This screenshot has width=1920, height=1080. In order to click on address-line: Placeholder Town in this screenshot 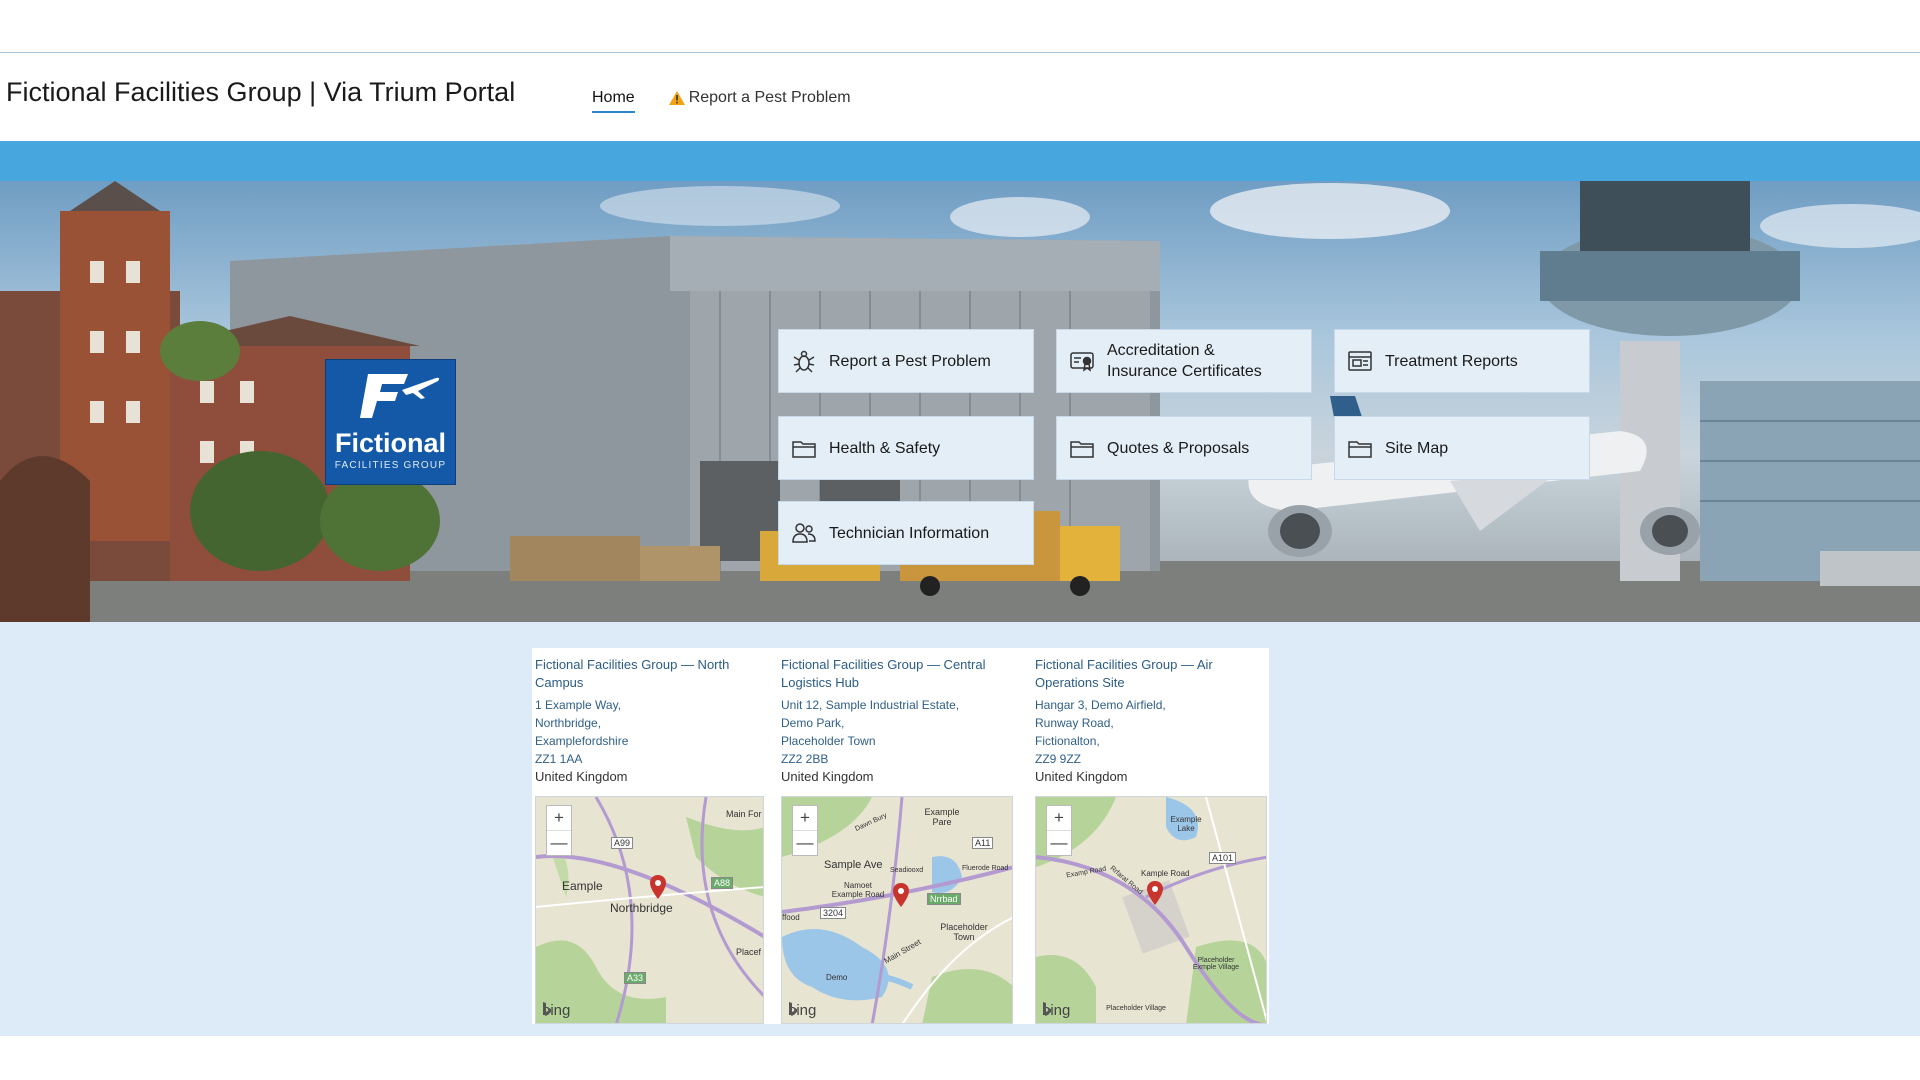, I will do `click(828, 741)`.